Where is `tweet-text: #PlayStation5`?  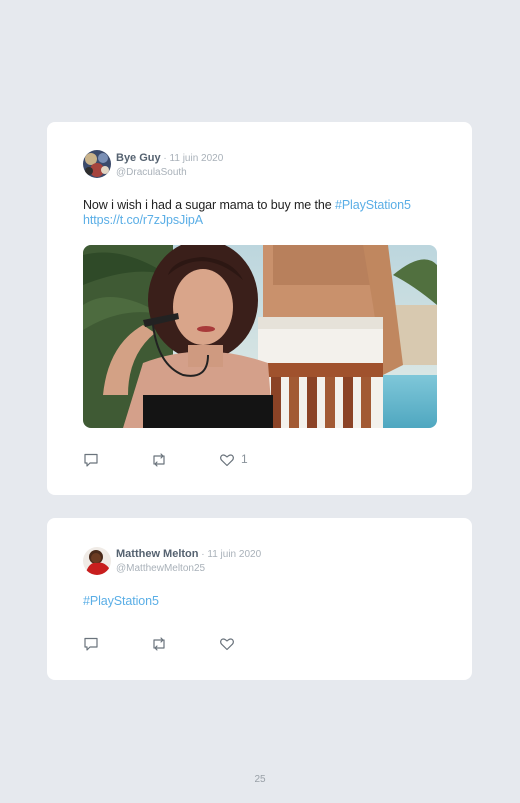
tweet-text: #PlayStation5 is located at coordinates (121, 601).